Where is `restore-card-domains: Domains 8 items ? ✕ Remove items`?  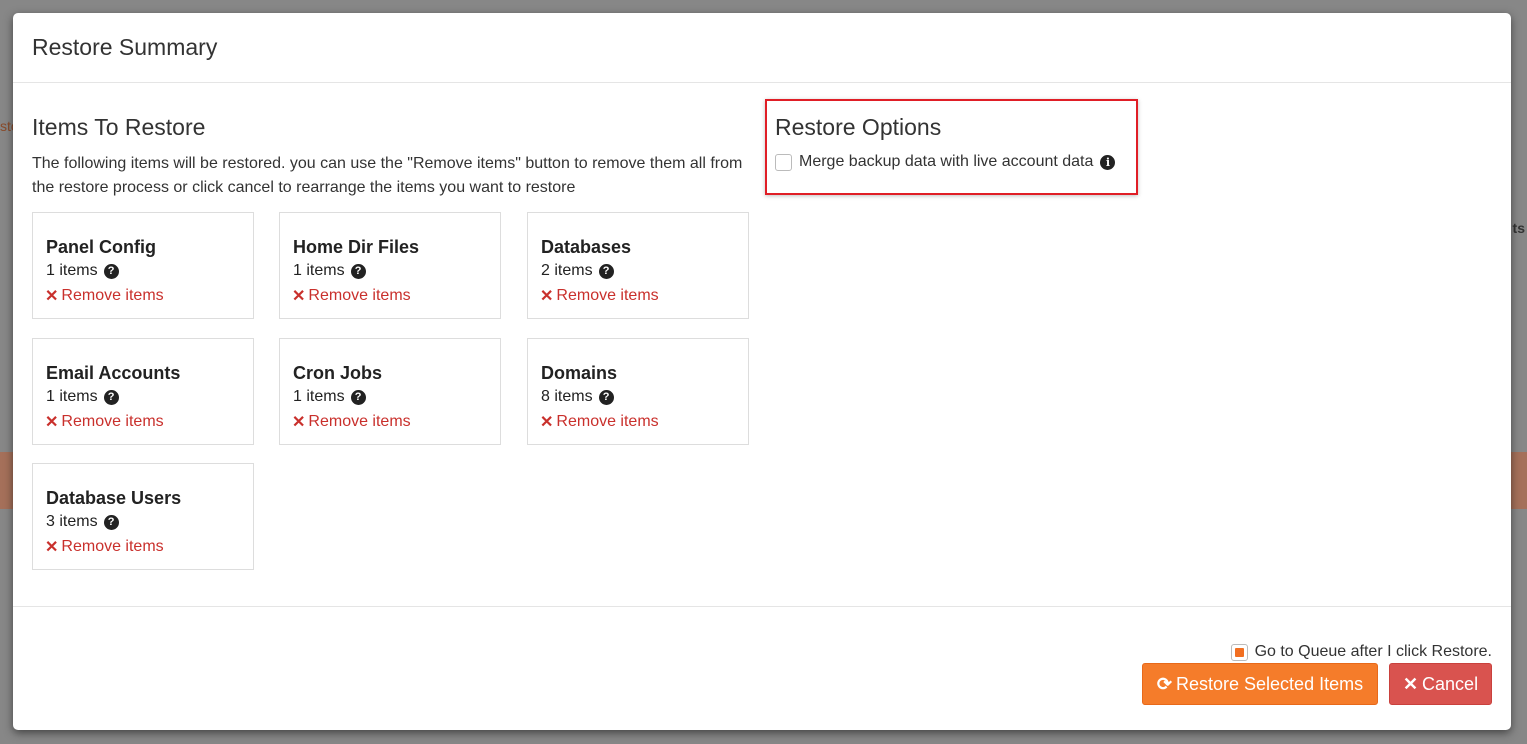 restore-card-domains: Domains 8 items ? ✕ Remove items is located at coordinates (638, 391).